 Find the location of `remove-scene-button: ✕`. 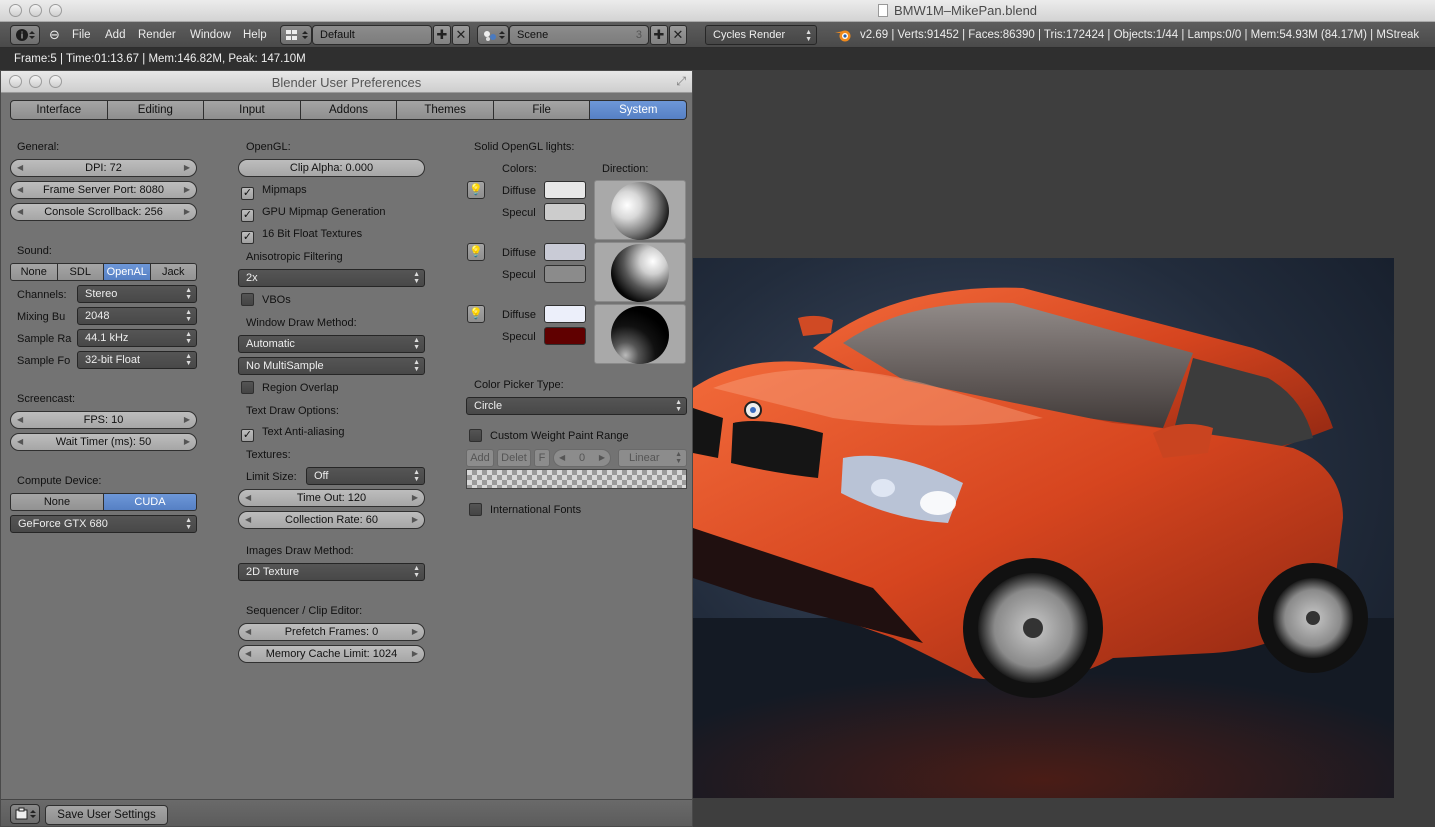

remove-scene-button: ✕ is located at coordinates (678, 35).